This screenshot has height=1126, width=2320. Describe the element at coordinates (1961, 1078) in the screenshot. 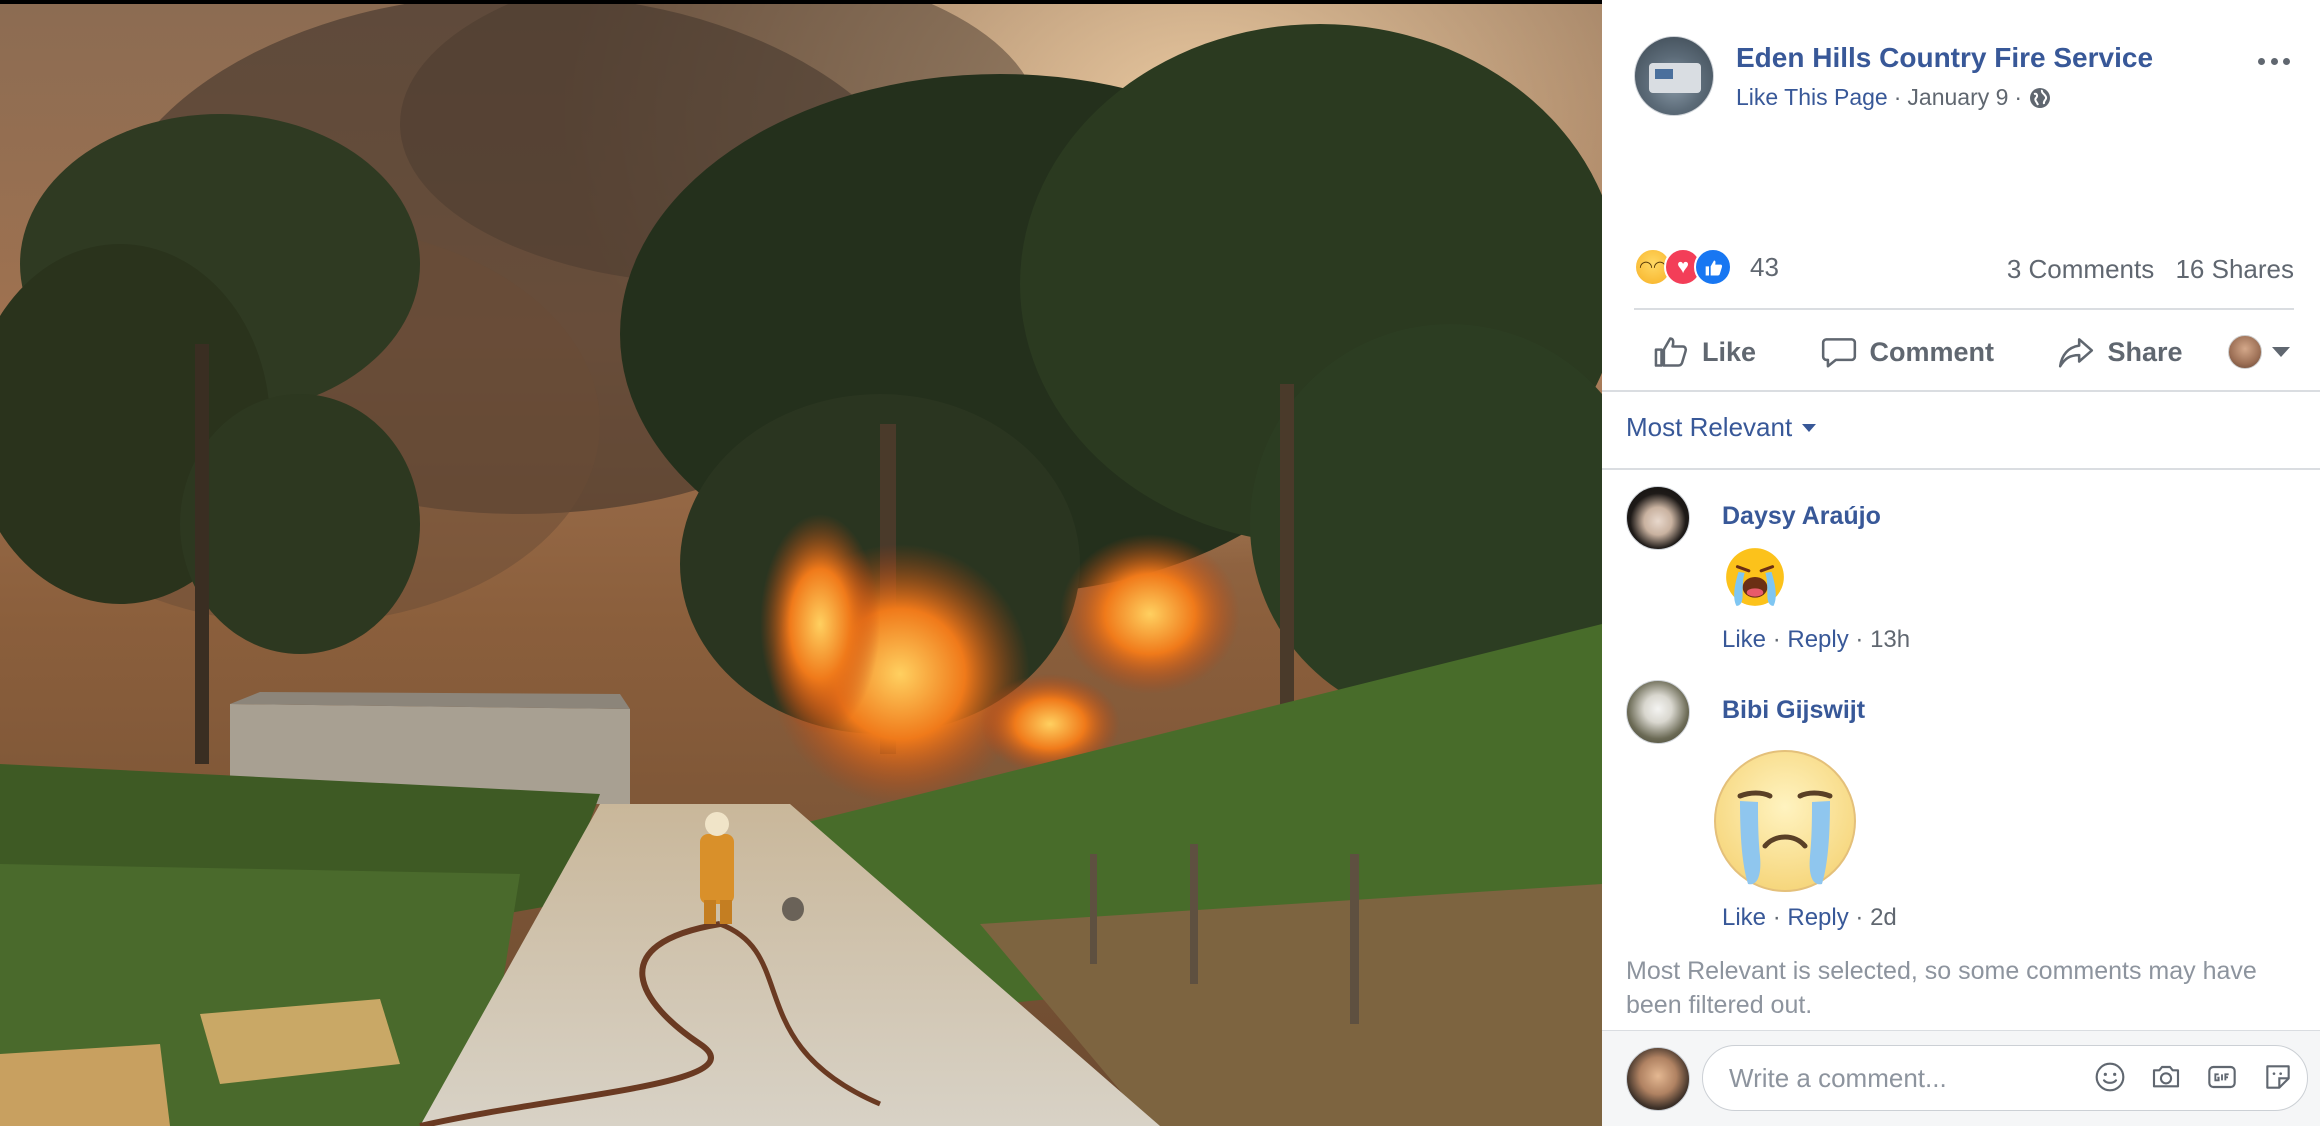

I see `comment-composer` at that location.